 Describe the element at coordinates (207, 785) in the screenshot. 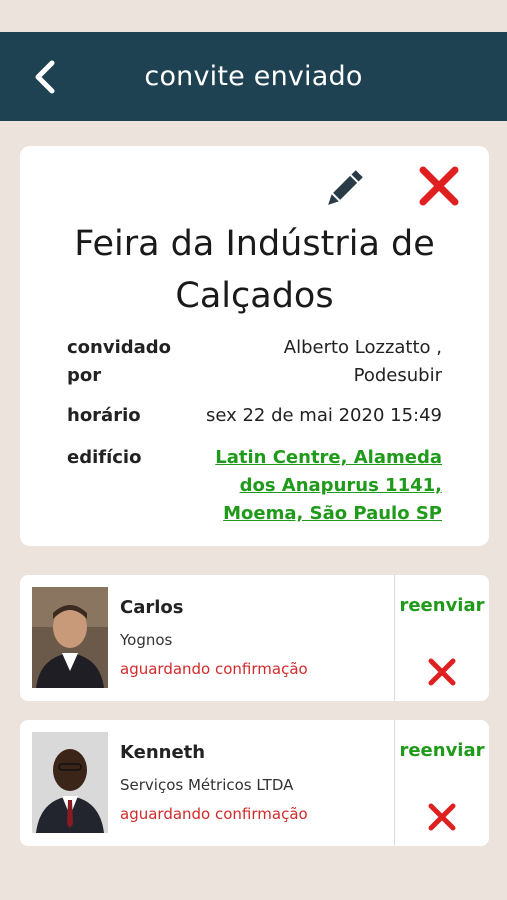

I see `guest-company: Serviços Métricos LTDA` at that location.